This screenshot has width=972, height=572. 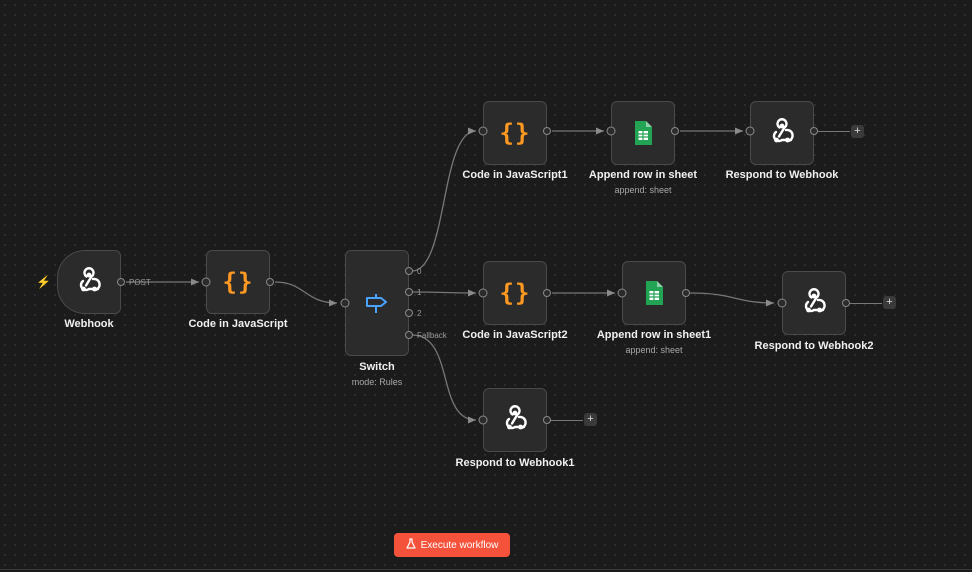 I want to click on sheet-input-handle, so click(x=611, y=131).